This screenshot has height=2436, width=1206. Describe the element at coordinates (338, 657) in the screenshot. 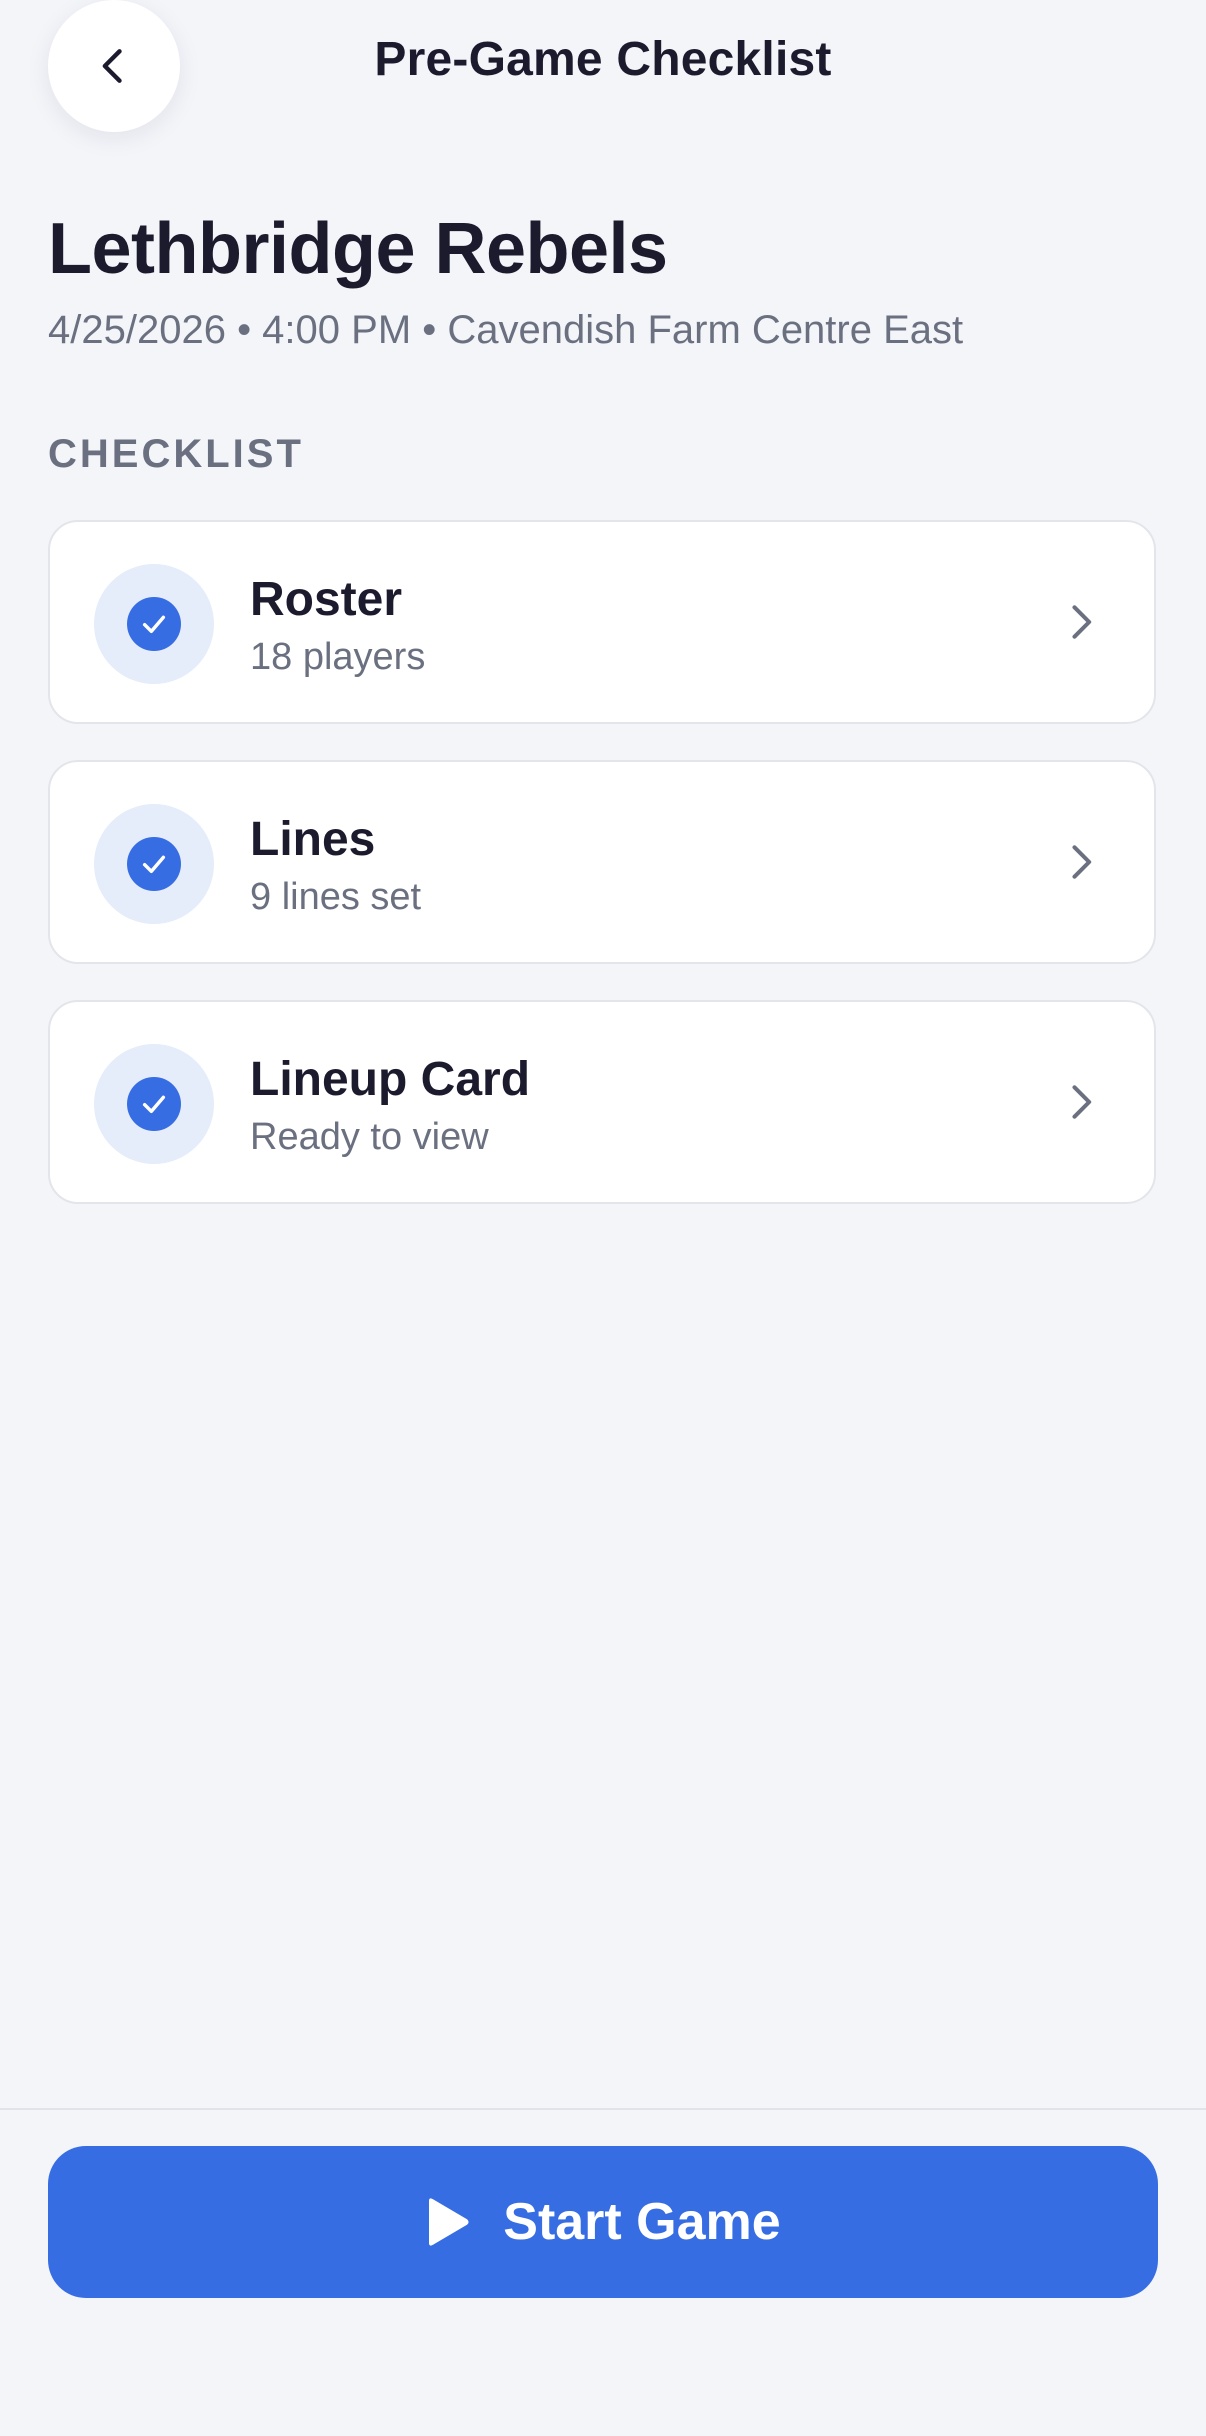

I see `checklist-item-subtitle: 18 players` at that location.